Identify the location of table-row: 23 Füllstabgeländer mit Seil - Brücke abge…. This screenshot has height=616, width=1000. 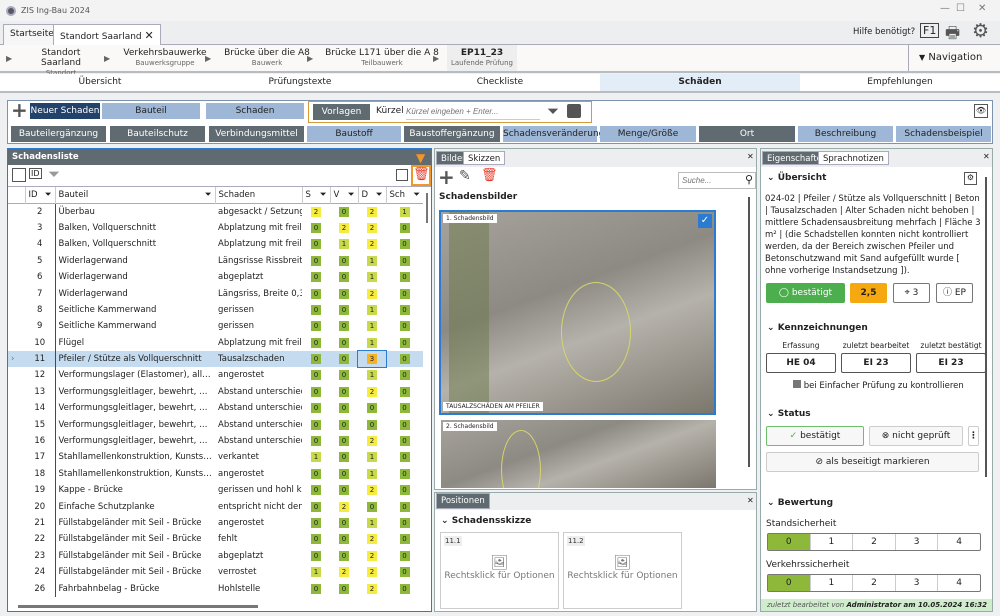
(215, 555).